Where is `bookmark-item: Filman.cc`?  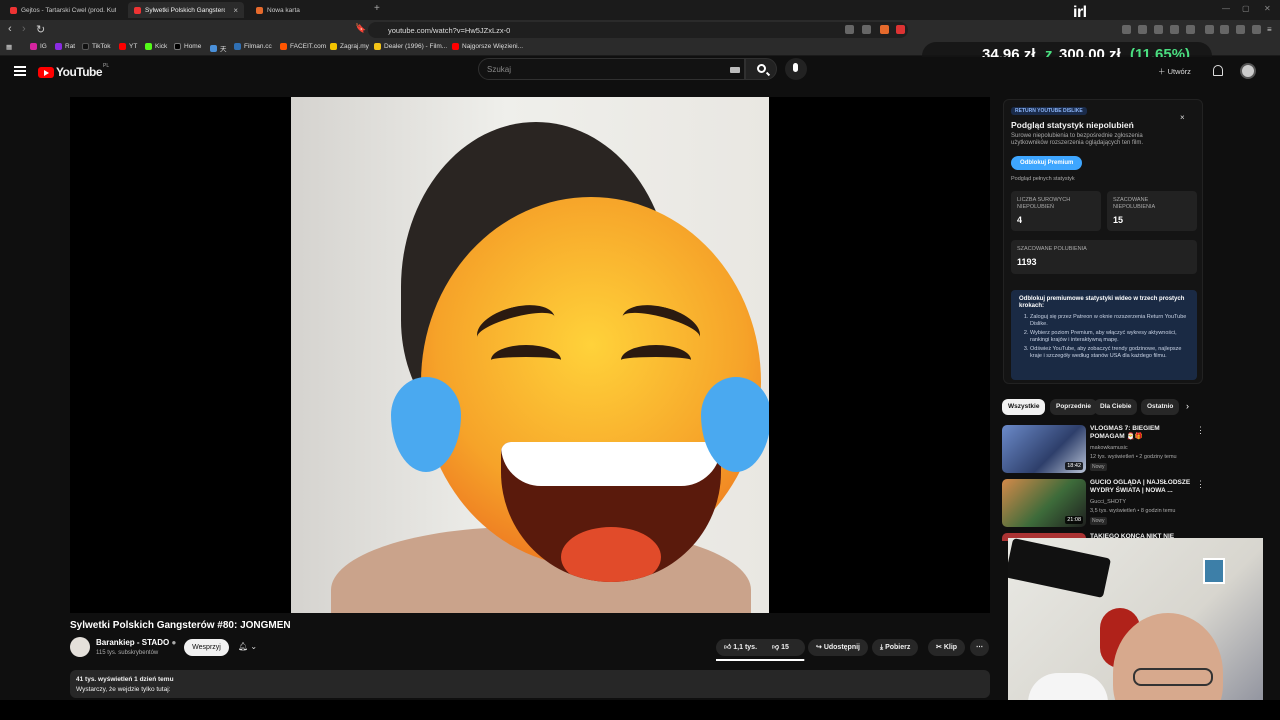
bookmark-item: Filman.cc is located at coordinates (253, 46).